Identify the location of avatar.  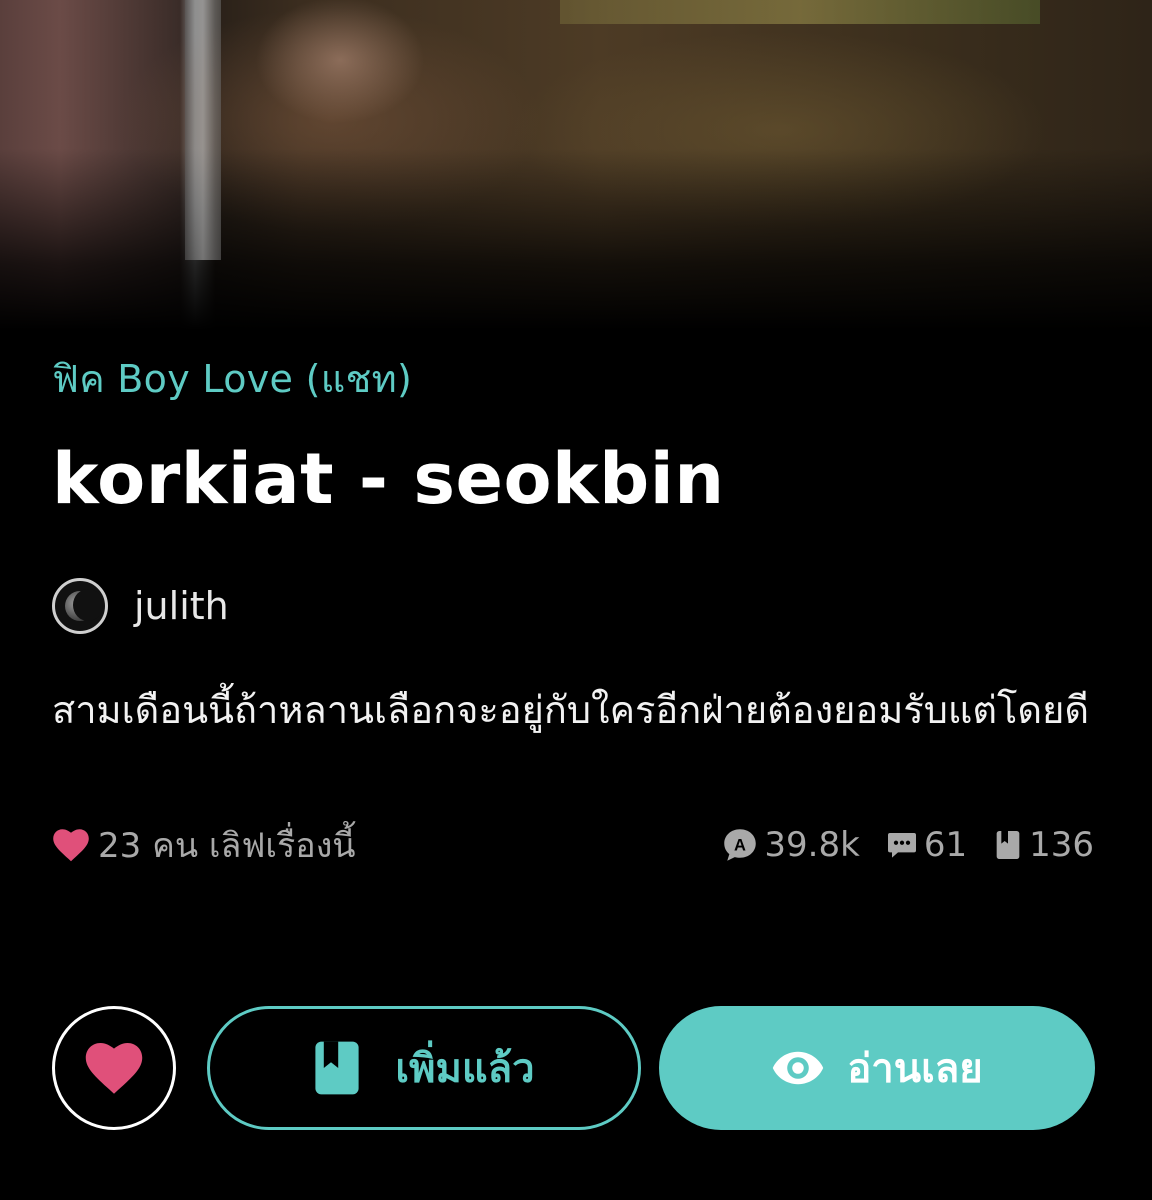
(80, 606).